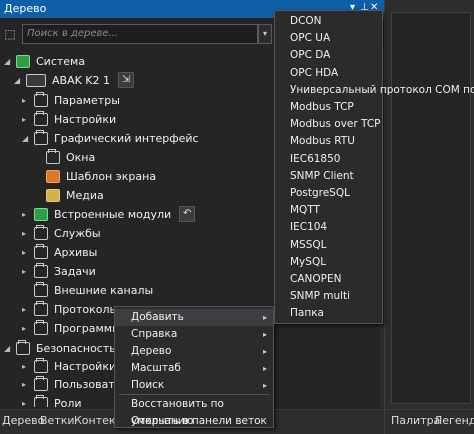  I want to click on context-menu-item: Поиск ▸, so click(194, 385).